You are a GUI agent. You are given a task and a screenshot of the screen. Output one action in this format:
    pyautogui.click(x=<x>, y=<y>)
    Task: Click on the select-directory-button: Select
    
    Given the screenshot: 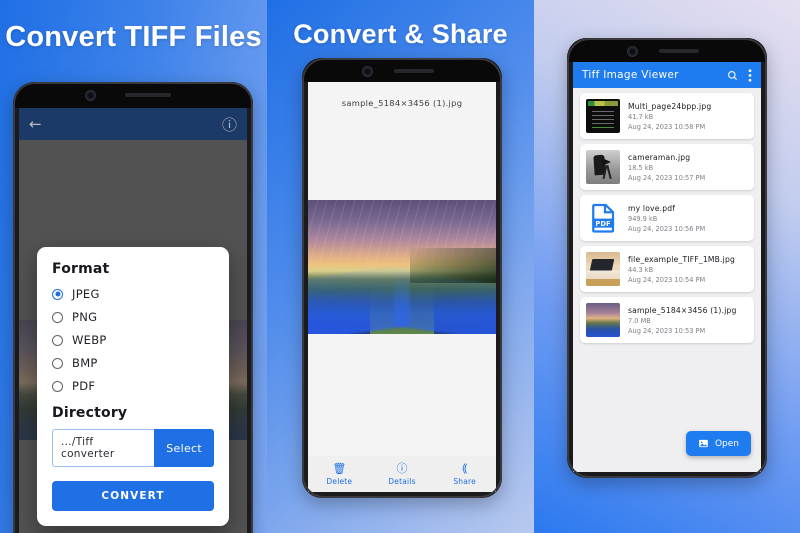 What is the action you would take?
    pyautogui.click(x=184, y=448)
    